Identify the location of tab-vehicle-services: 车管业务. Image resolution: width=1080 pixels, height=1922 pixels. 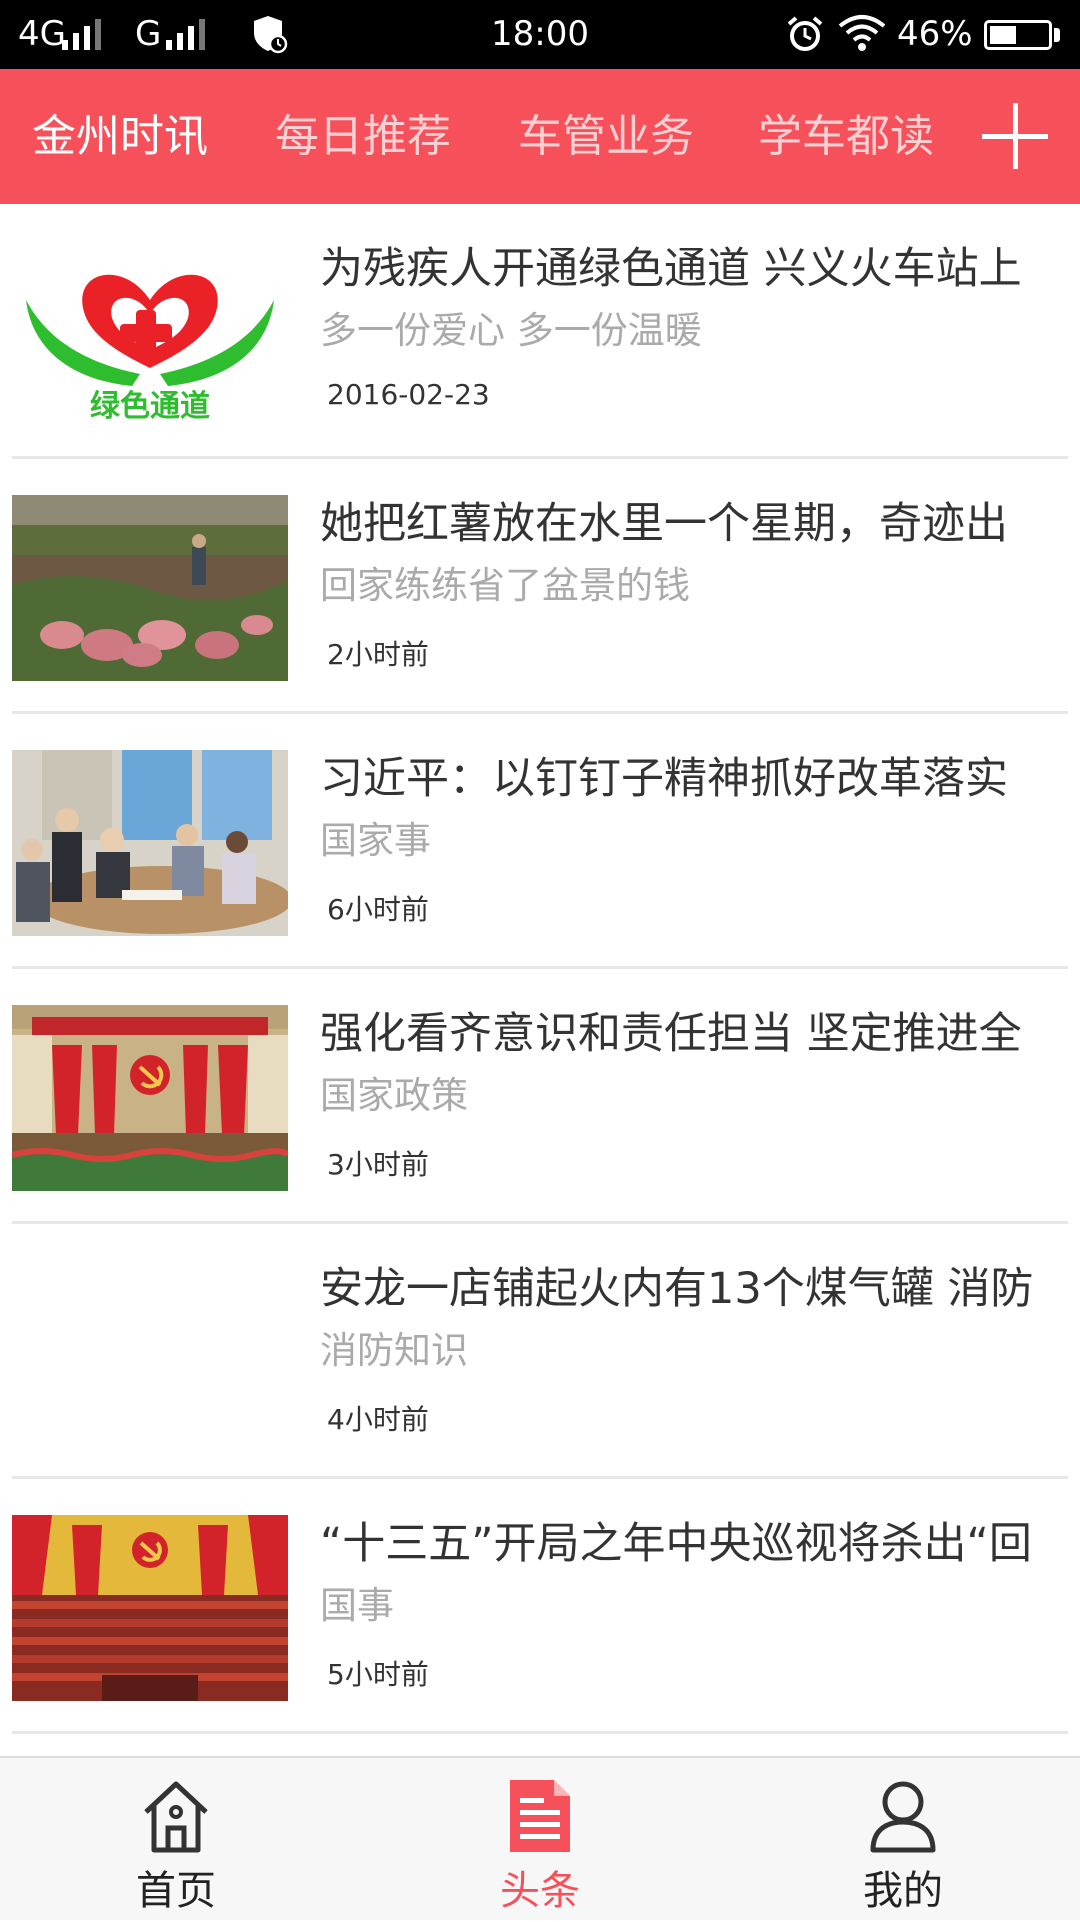
(606, 136).